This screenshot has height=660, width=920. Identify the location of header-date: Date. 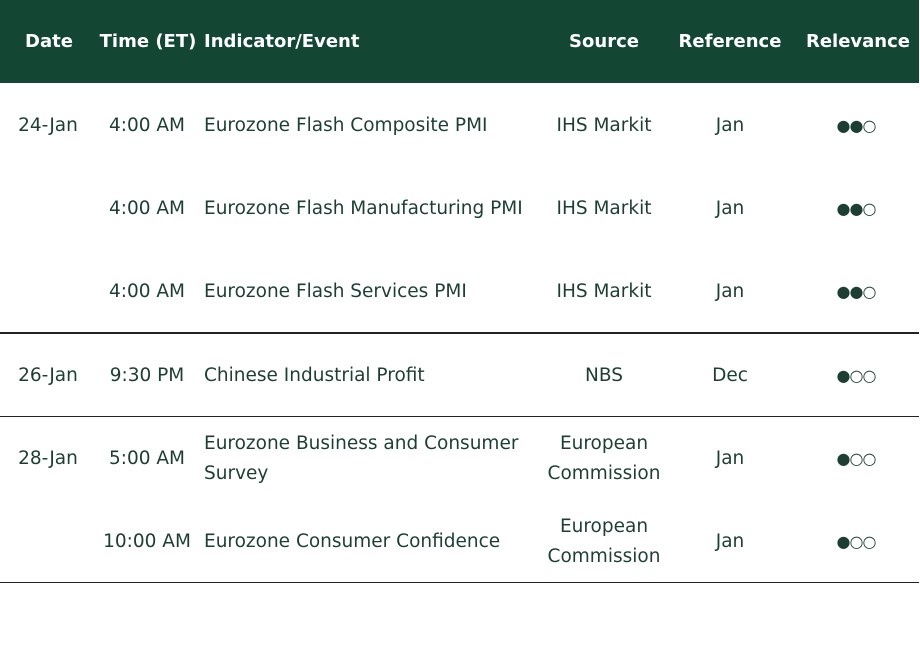
(49, 41).